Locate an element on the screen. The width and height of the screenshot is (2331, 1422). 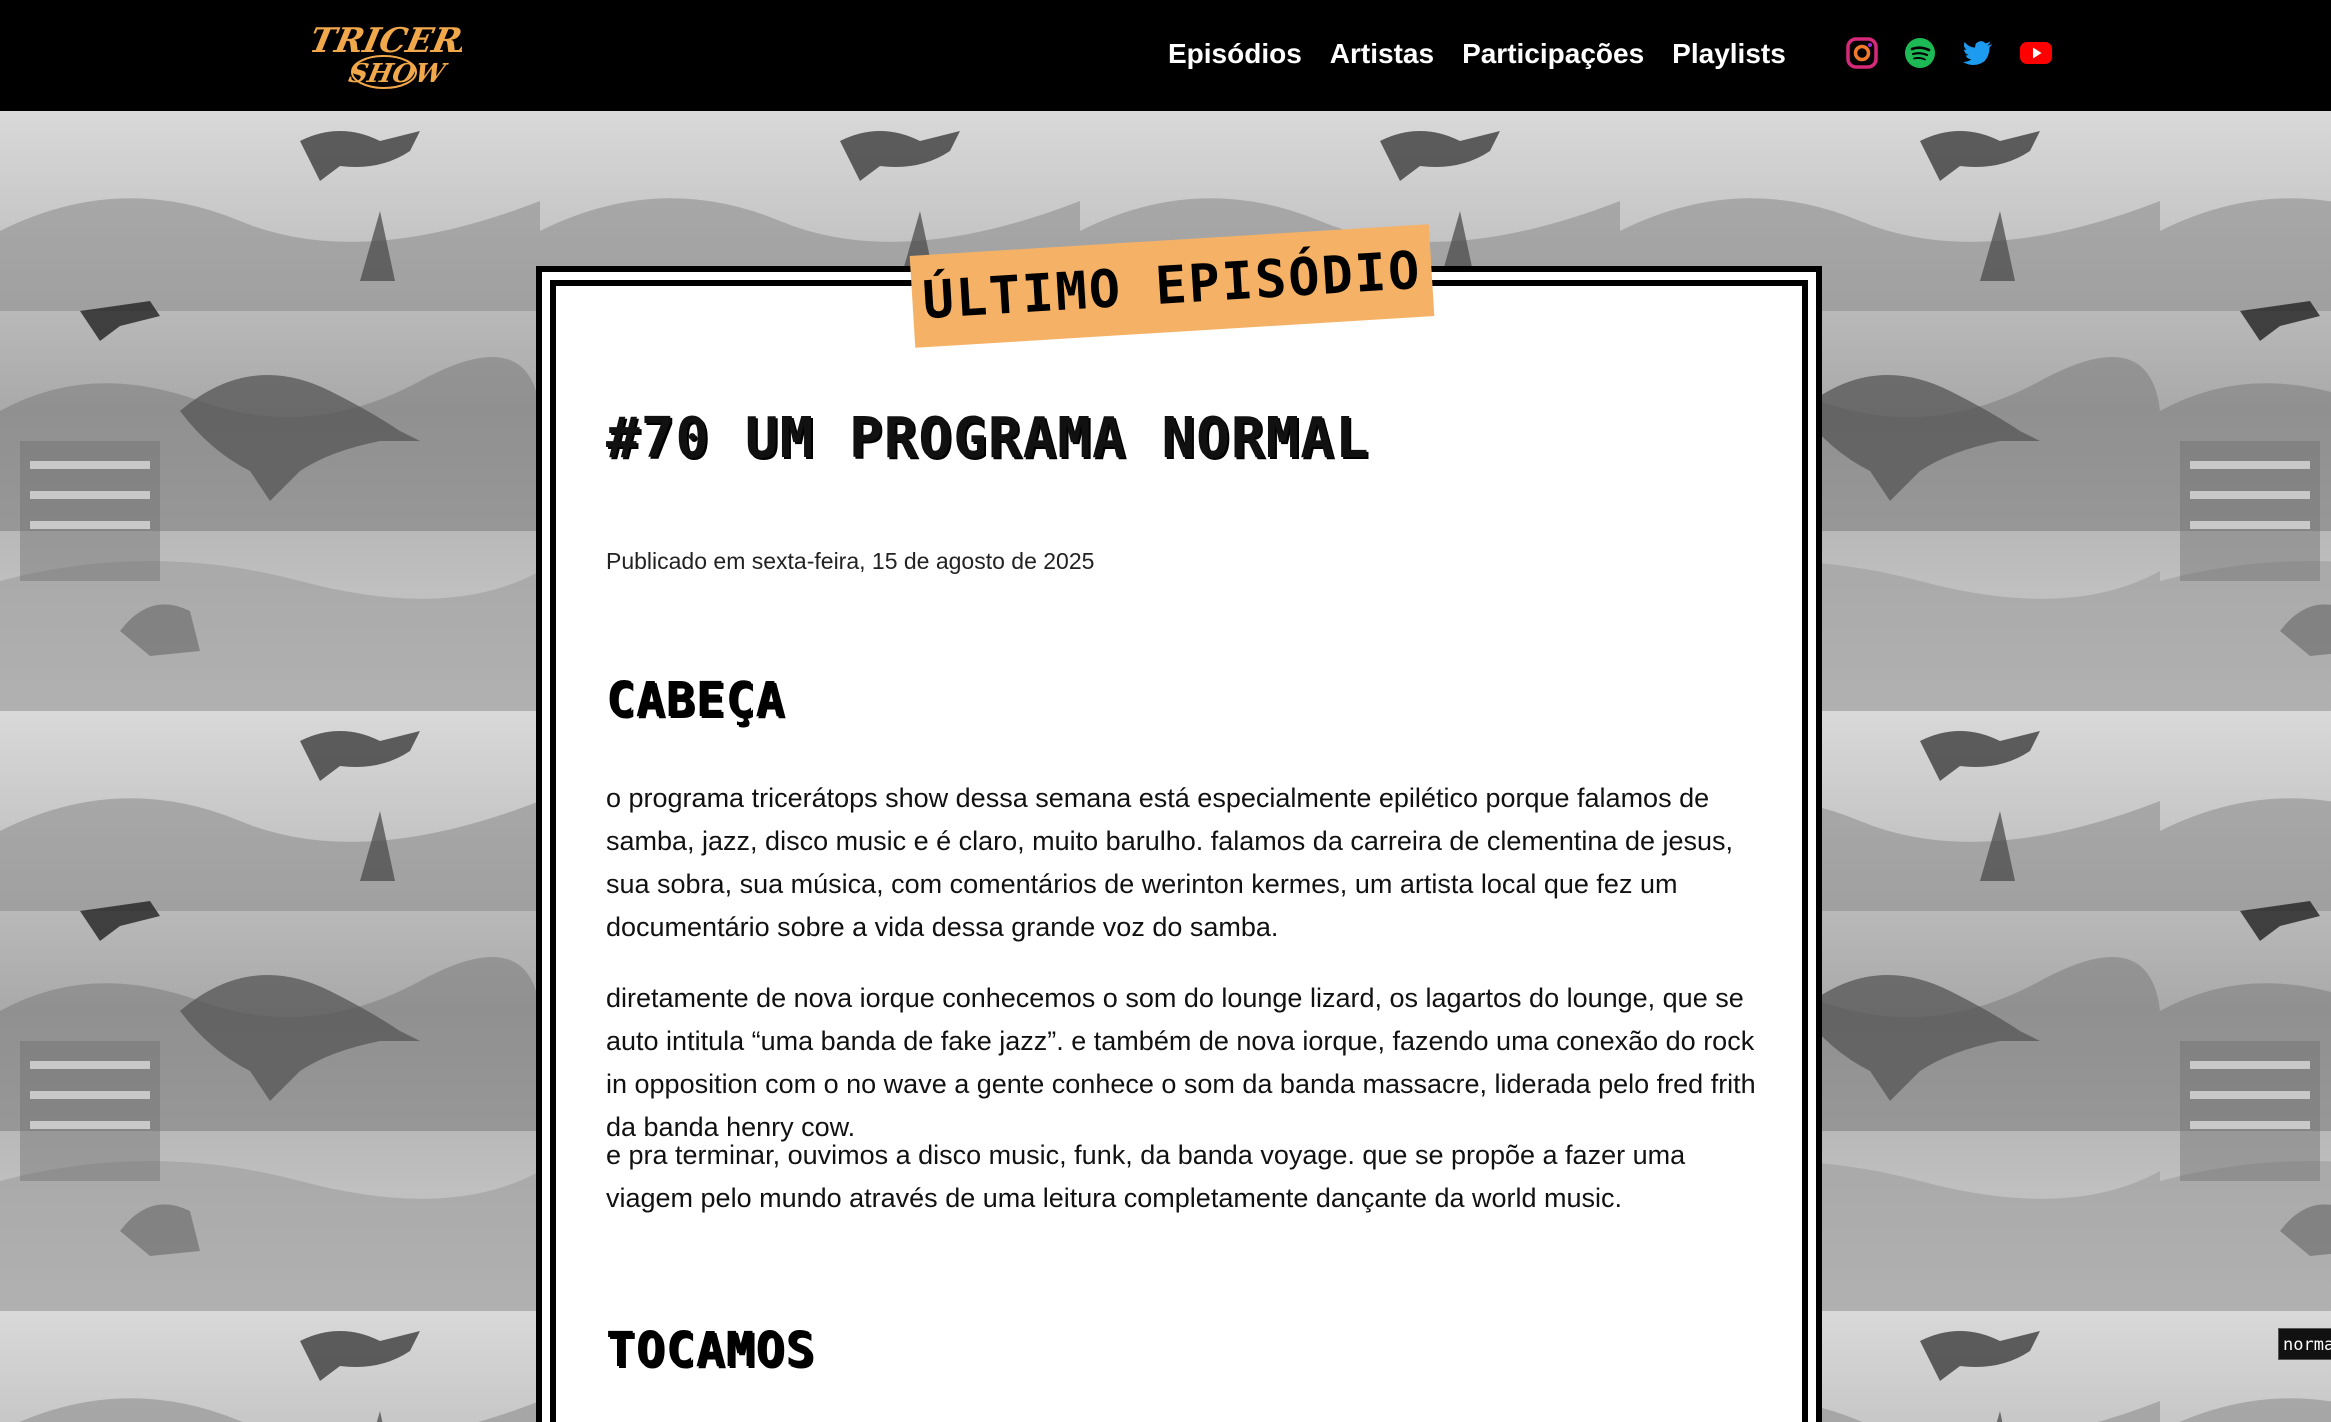
svg-text: TRICERÁTOPS is located at coordinates (387, 40).